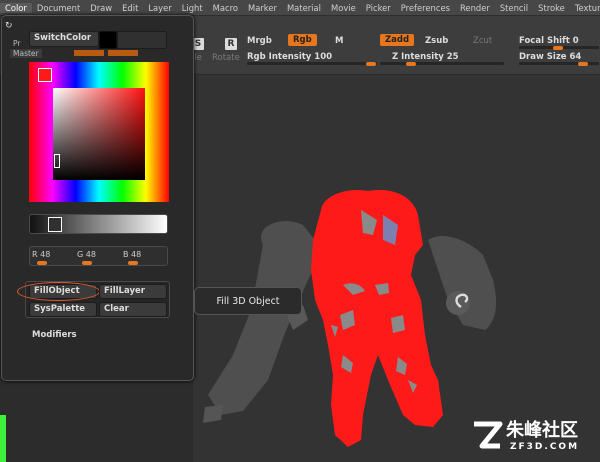 This screenshot has width=600, height=462. What do you see at coordinates (159, 8) in the screenshot?
I see `menu-layer: Layer` at bounding box center [159, 8].